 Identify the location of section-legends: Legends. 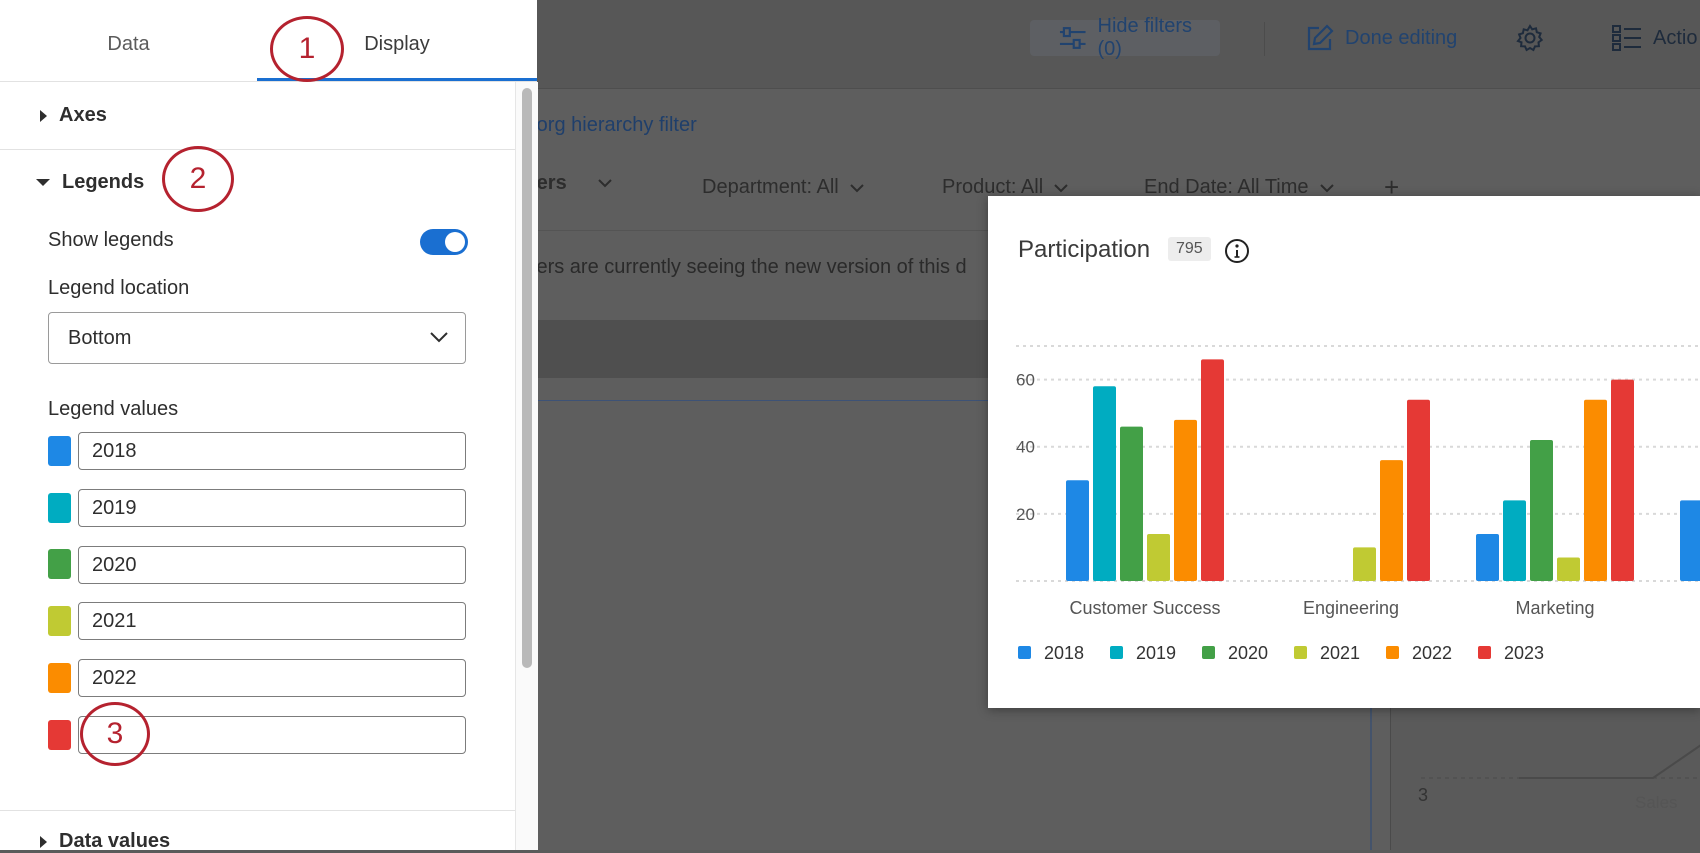
(90, 182).